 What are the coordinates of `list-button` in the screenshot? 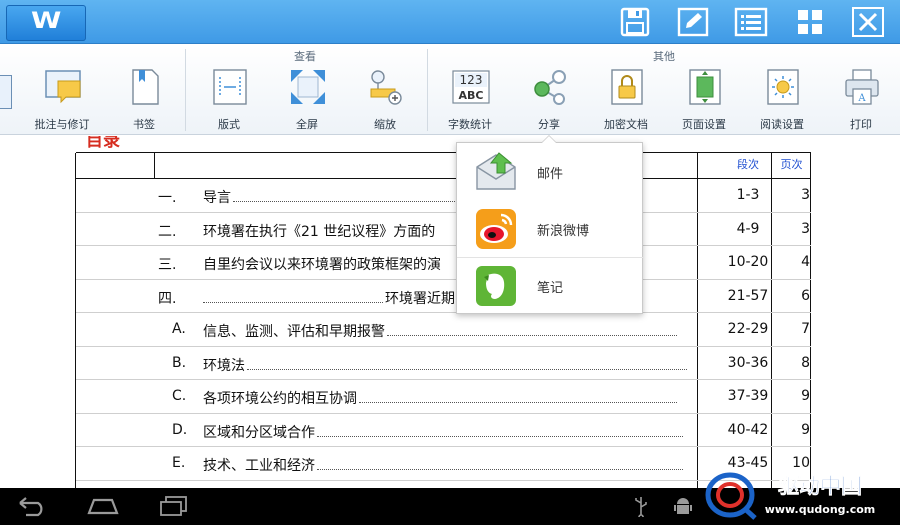 It's located at (751, 22).